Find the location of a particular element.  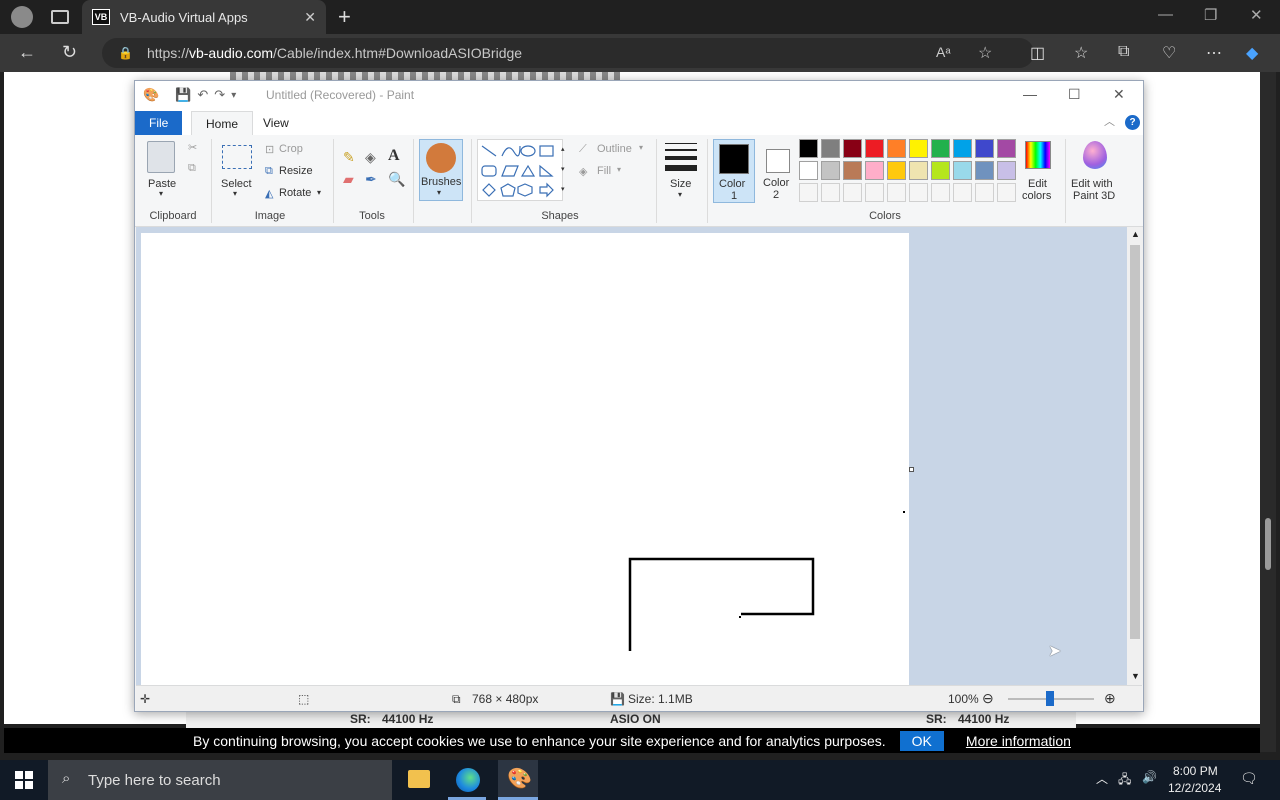

crop-button: Crop is located at coordinates (291, 149).